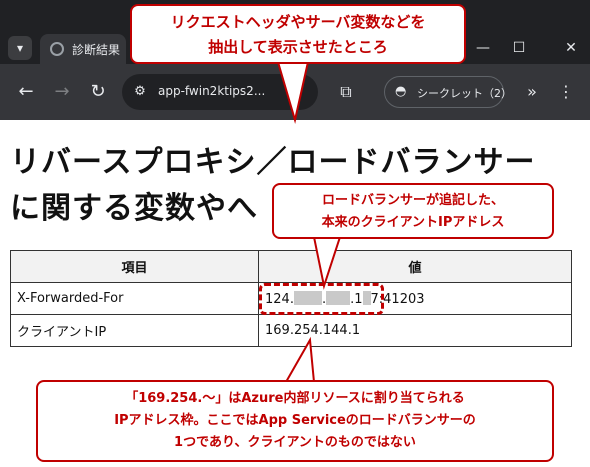 The image size is (590, 467). Describe the element at coordinates (295, 442) in the screenshot. I see `annotation-bottom-line-3: 1つであり、クライアントのものではない` at that location.